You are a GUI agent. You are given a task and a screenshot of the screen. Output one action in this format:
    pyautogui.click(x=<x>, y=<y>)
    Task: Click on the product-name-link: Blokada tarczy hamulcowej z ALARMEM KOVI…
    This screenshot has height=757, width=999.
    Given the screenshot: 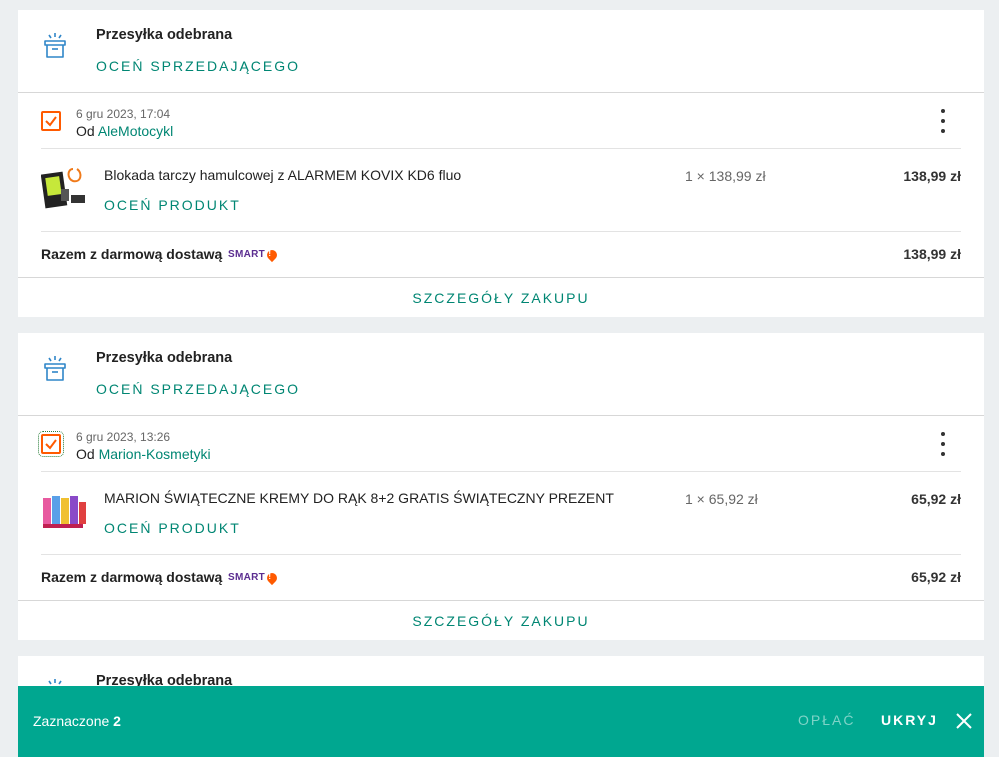 What is the action you would take?
    pyautogui.click(x=282, y=175)
    